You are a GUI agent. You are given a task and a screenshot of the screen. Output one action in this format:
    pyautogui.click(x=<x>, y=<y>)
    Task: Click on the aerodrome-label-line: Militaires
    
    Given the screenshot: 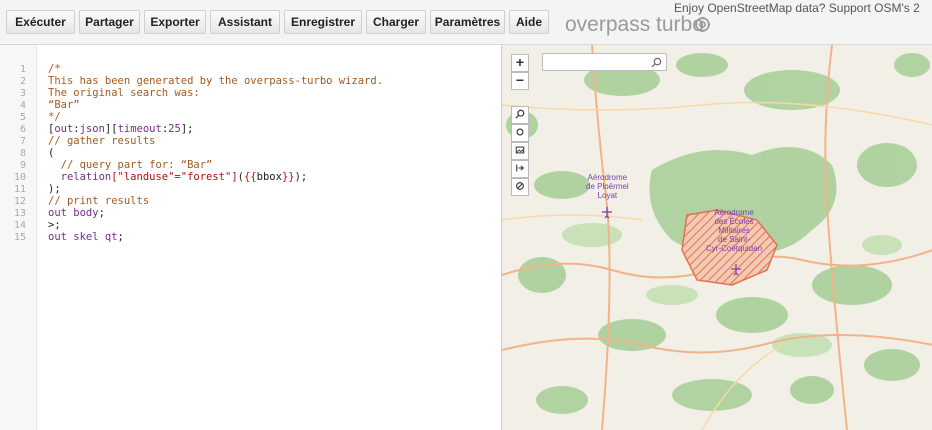 What is the action you would take?
    pyautogui.click(x=734, y=230)
    